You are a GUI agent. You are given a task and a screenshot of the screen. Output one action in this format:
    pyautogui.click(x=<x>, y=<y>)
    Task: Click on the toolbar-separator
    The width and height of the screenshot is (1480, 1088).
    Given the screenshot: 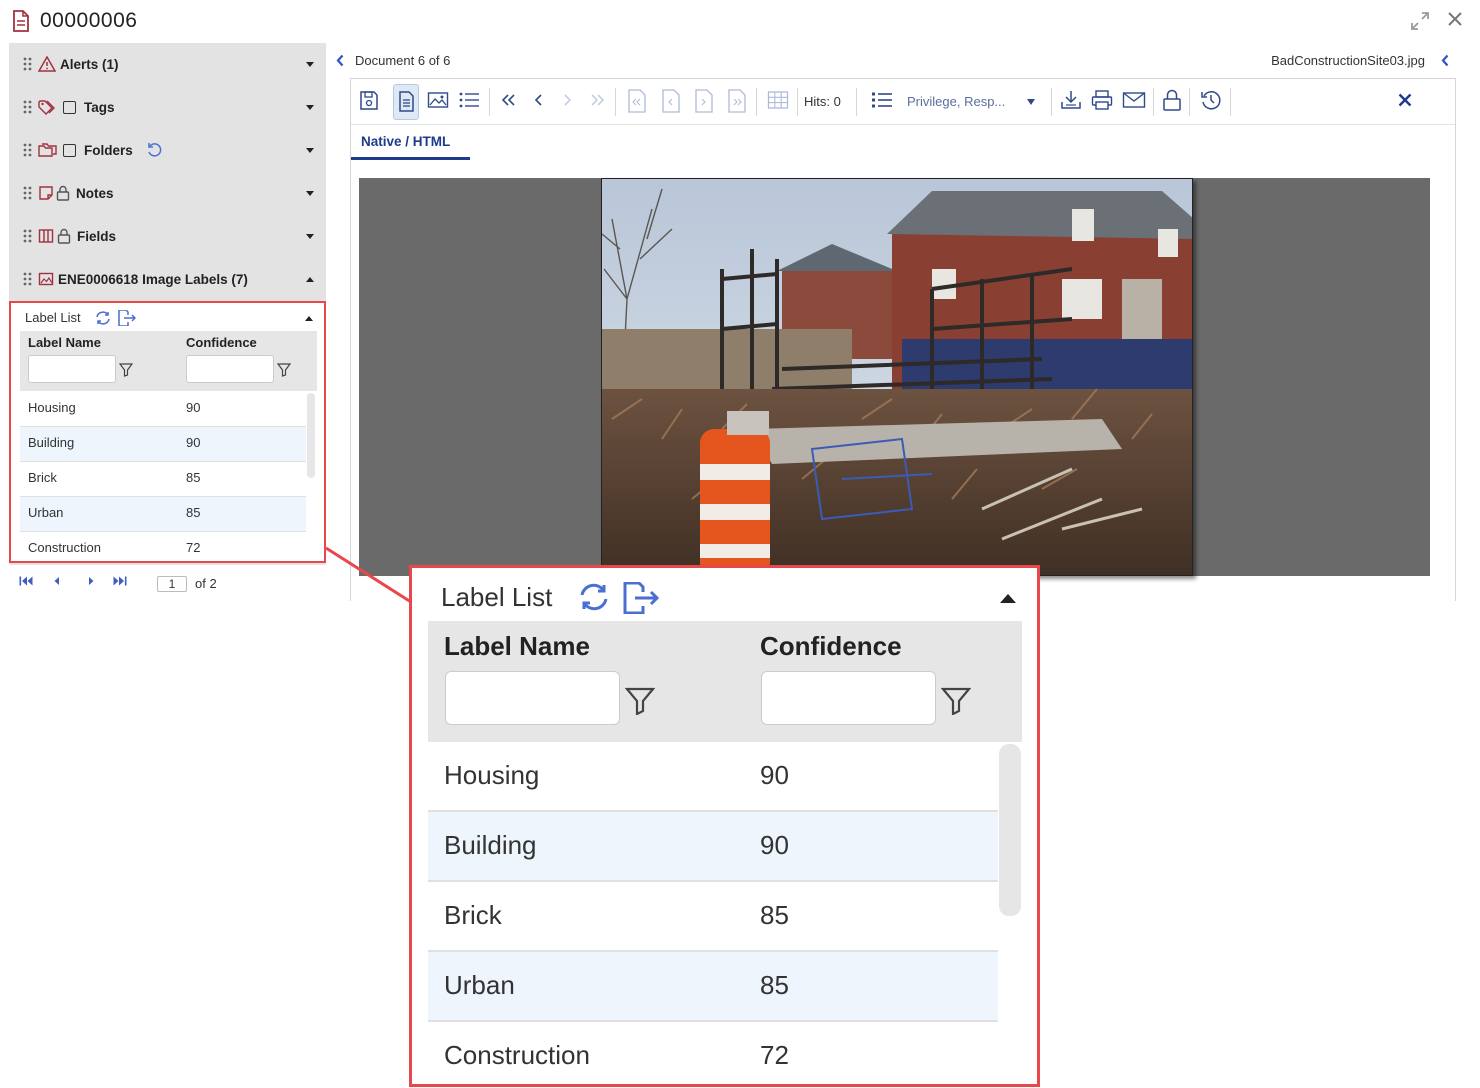 What is the action you would take?
    pyautogui.click(x=1230, y=102)
    